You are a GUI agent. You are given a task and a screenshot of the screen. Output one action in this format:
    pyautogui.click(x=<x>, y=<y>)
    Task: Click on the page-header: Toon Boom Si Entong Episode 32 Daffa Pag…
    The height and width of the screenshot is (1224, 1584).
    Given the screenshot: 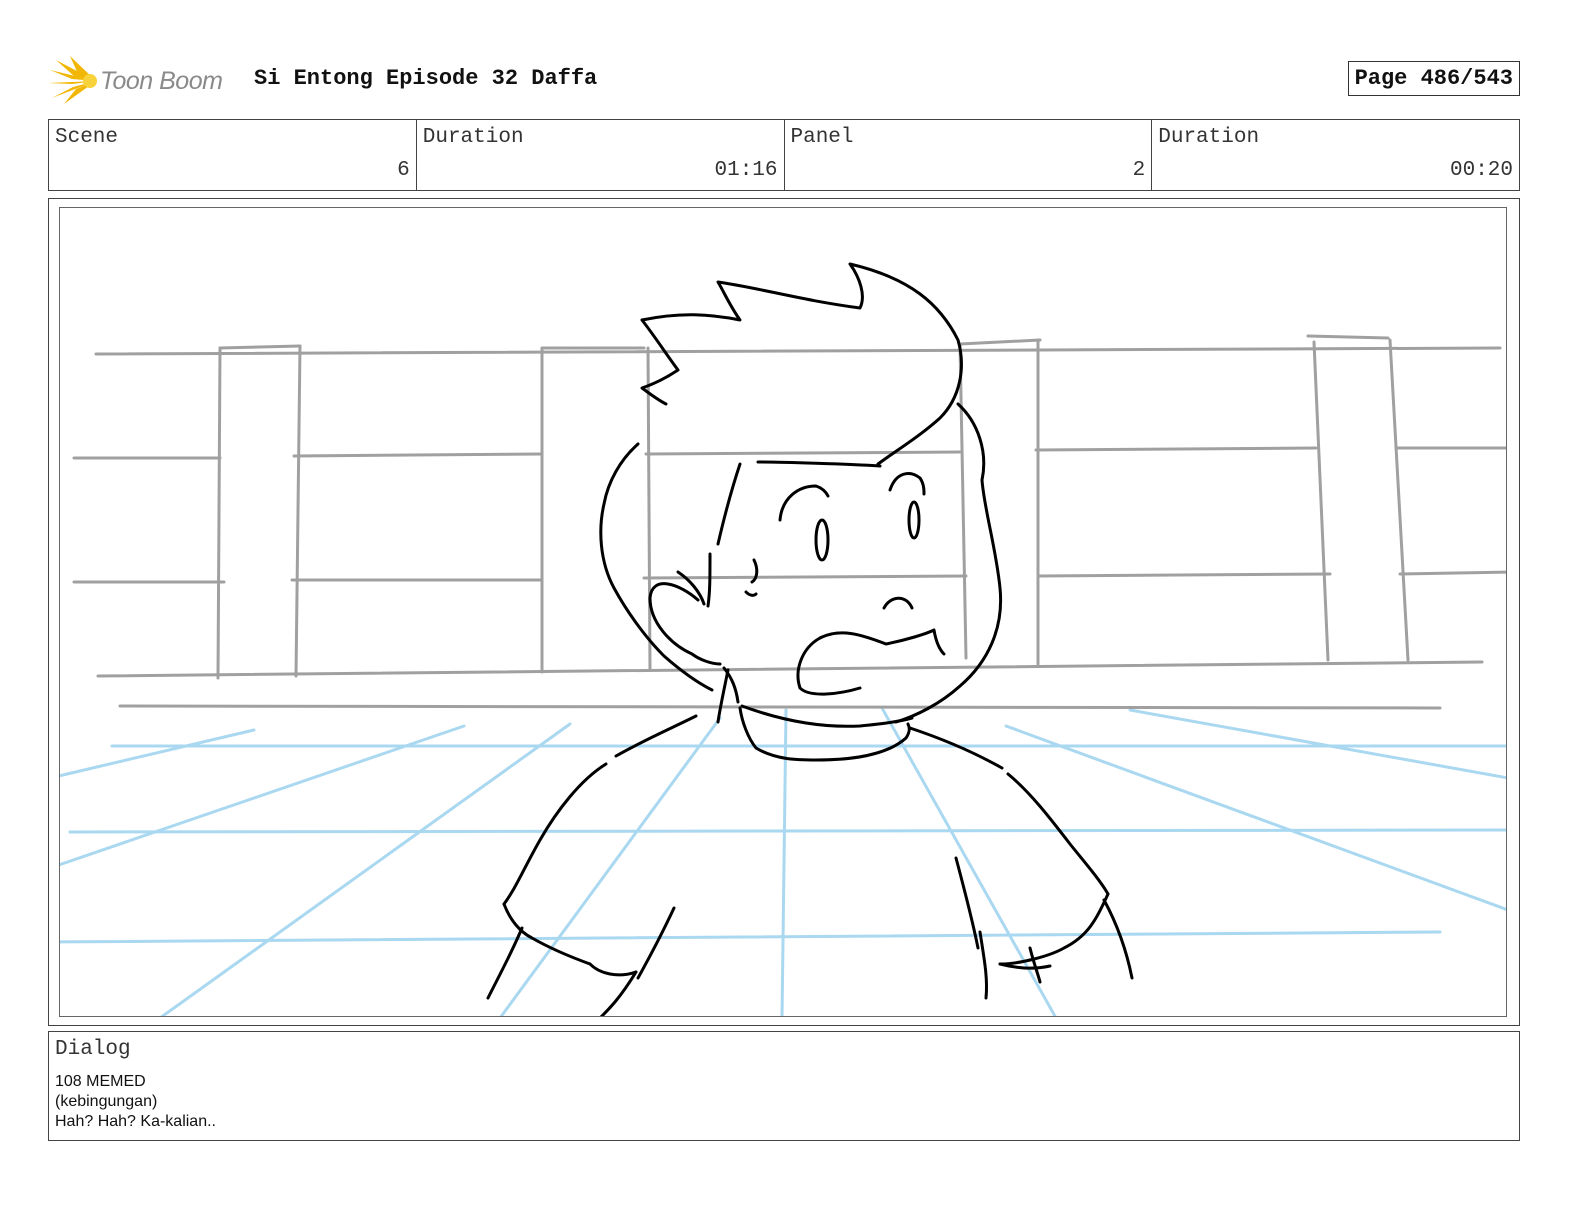 What is the action you would take?
    pyautogui.click(x=784, y=81)
    